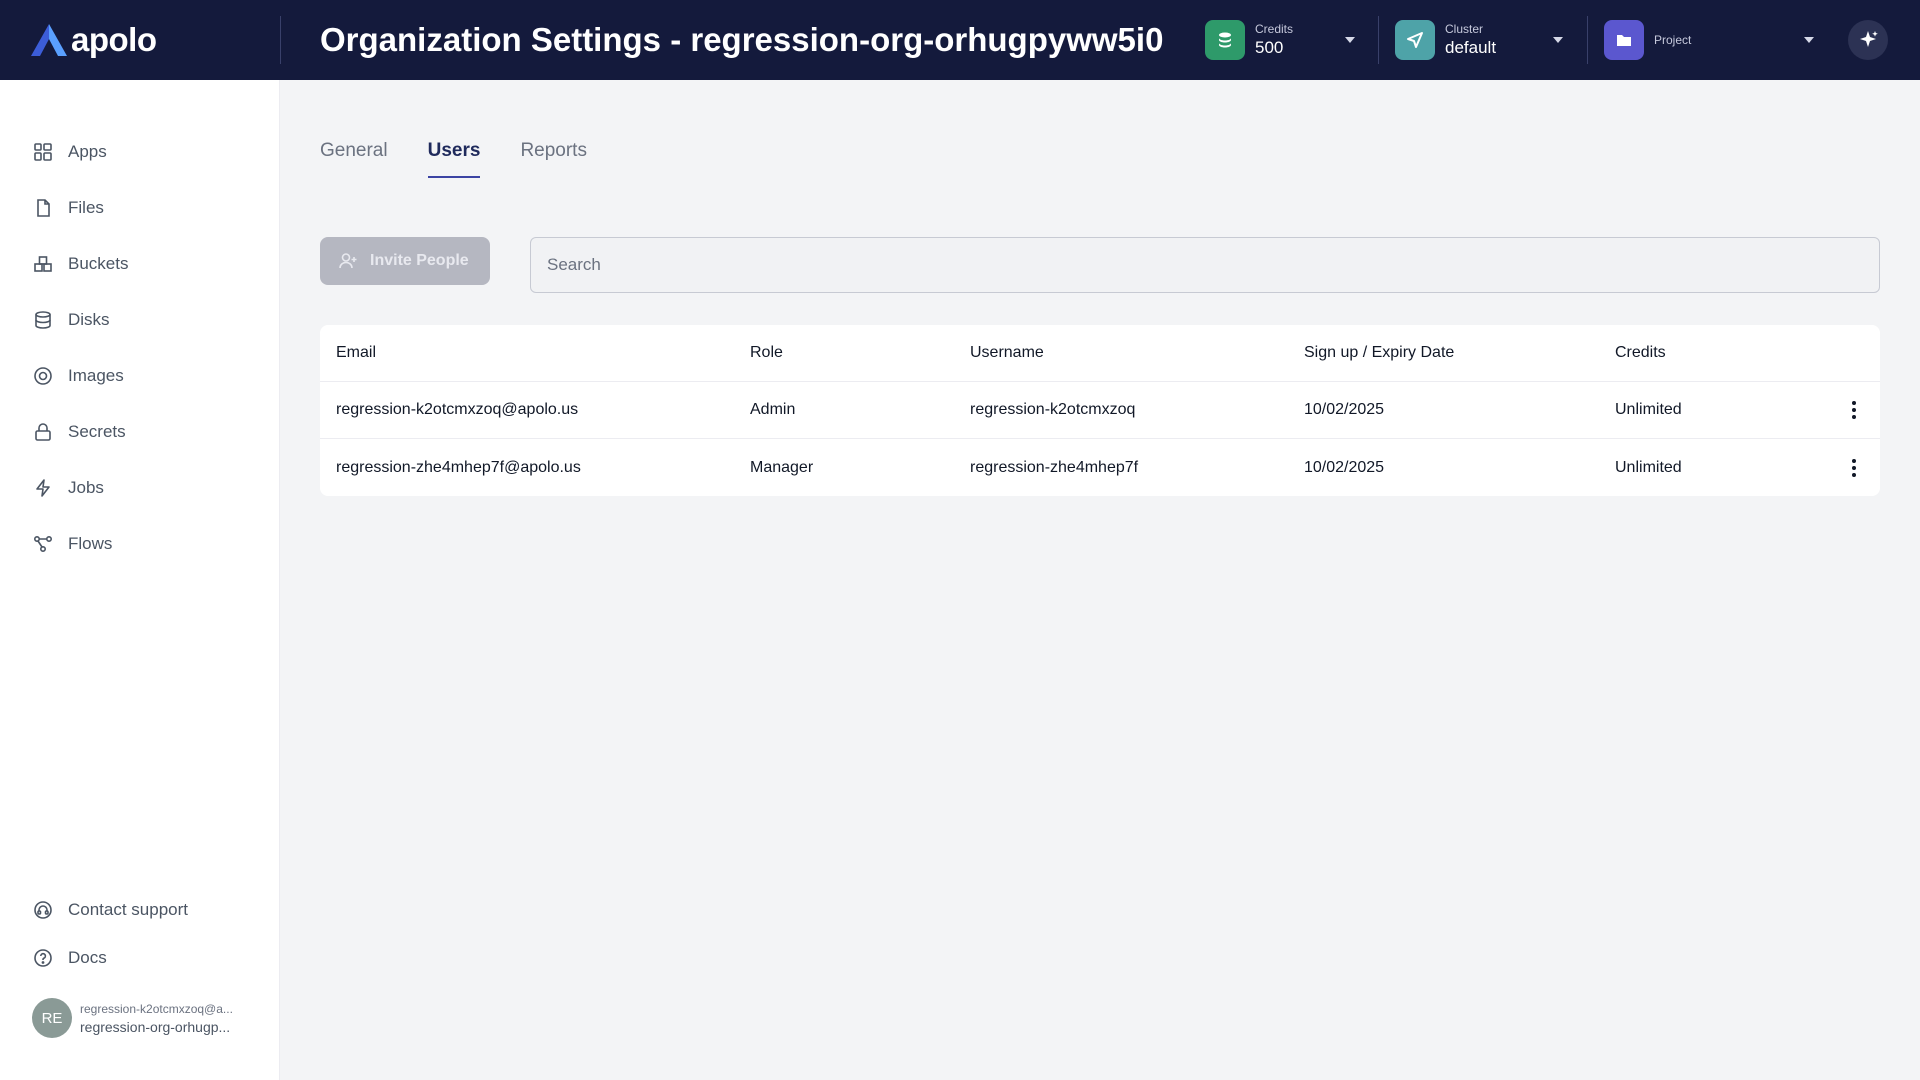  Describe the element at coordinates (49, 40) in the screenshot. I see `apolo-logo-icon` at that location.